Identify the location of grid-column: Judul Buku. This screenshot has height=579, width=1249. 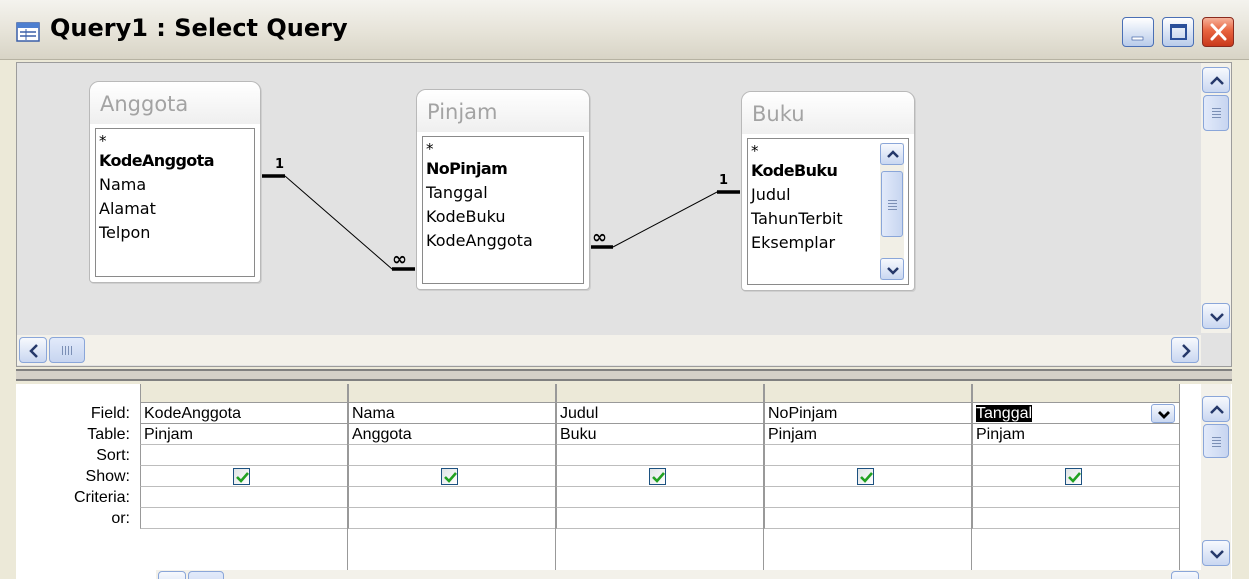
(660, 481).